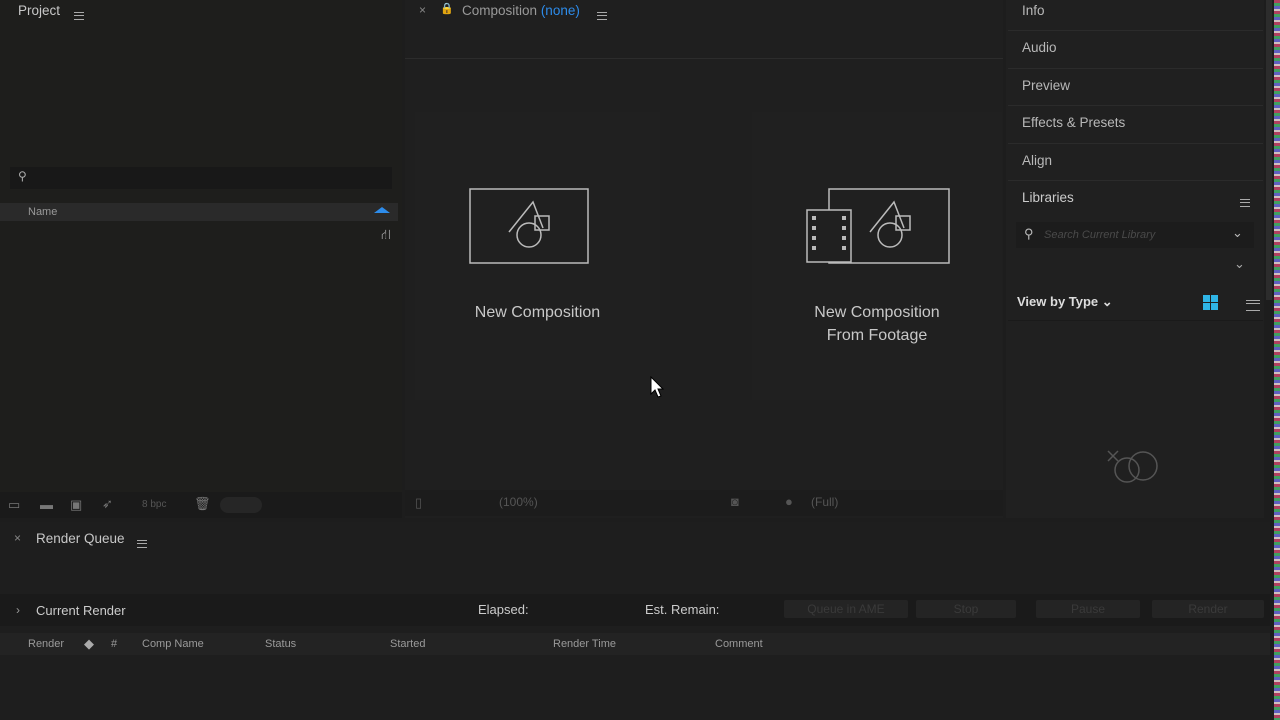 The height and width of the screenshot is (720, 1280). Describe the element at coordinates (537, 312) in the screenshot. I see `new-composition-label: New Composition` at that location.